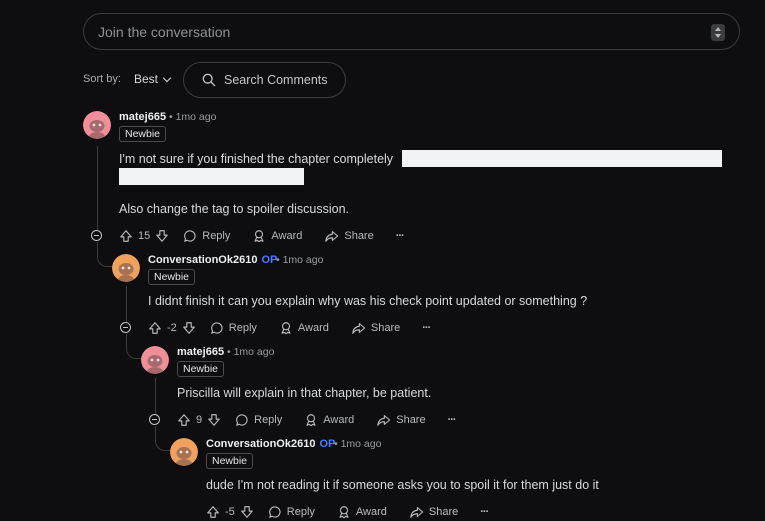  What do you see at coordinates (167, 77) in the screenshot?
I see `chevron-down-icon` at bounding box center [167, 77].